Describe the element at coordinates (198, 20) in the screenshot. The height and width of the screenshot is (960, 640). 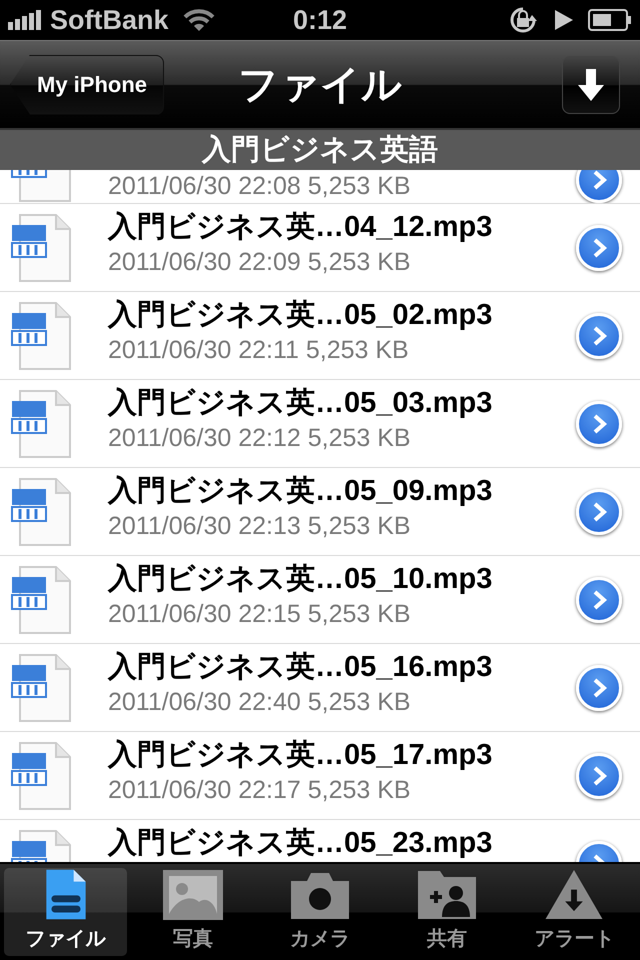
I see `wifi-icon` at that location.